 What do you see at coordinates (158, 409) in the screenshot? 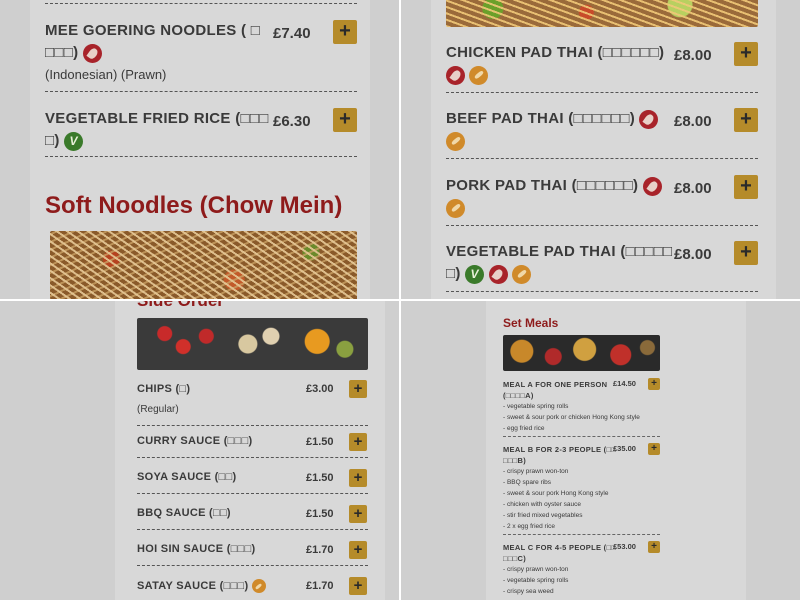
I see `item-subtitle: (Regular)` at bounding box center [158, 409].